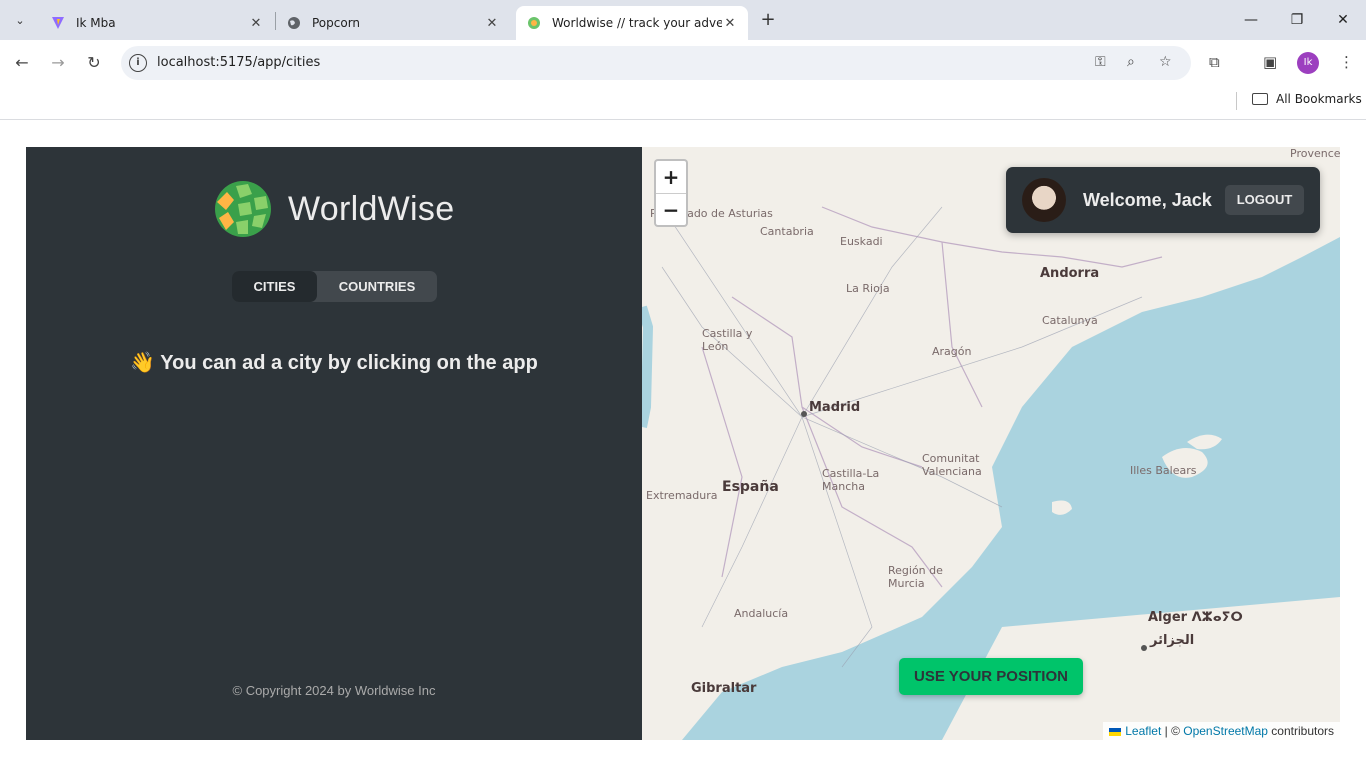  I want to click on window-close-button: ✕, so click(1343, 20).